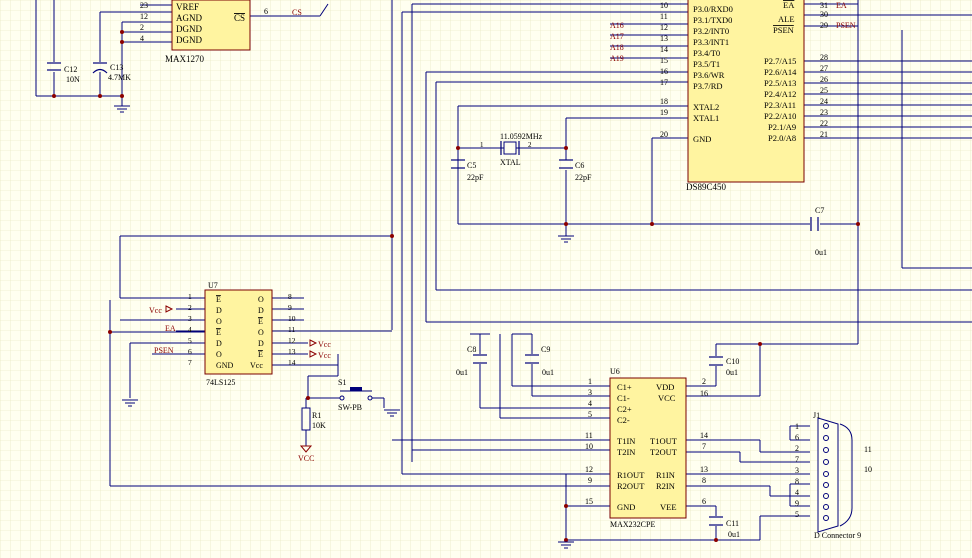 The width and height of the screenshot is (972, 558). What do you see at coordinates (816, 415) in the screenshot?
I see `ref-label: J1` at bounding box center [816, 415].